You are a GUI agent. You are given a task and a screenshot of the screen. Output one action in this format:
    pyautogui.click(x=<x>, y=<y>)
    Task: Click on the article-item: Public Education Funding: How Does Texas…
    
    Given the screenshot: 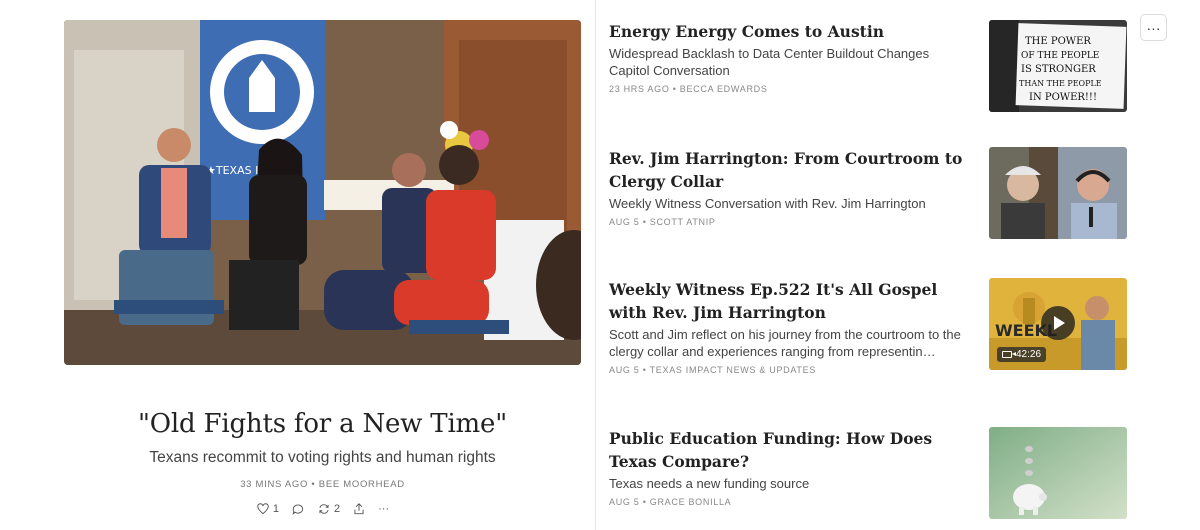 What is the action you would take?
    pyautogui.click(x=868, y=473)
    